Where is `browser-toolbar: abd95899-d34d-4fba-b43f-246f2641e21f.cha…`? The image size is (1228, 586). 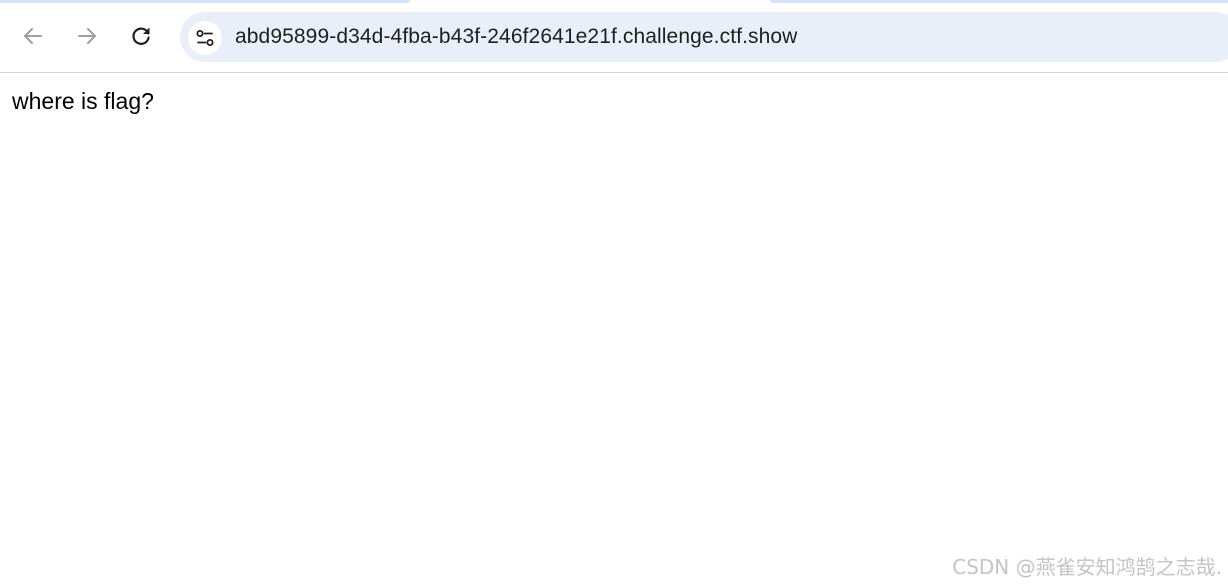 browser-toolbar: abd95899-d34d-4fba-b43f-246f2641e21f.cha… is located at coordinates (614, 38).